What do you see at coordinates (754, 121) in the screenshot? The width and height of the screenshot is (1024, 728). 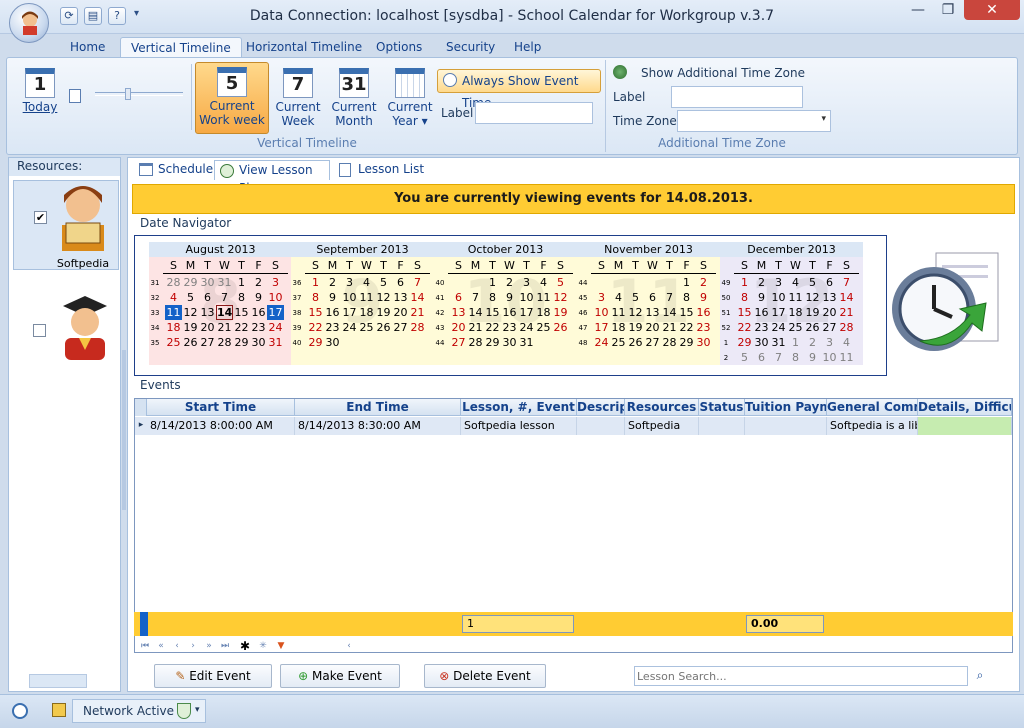 I see `time-zone-select: ▾` at bounding box center [754, 121].